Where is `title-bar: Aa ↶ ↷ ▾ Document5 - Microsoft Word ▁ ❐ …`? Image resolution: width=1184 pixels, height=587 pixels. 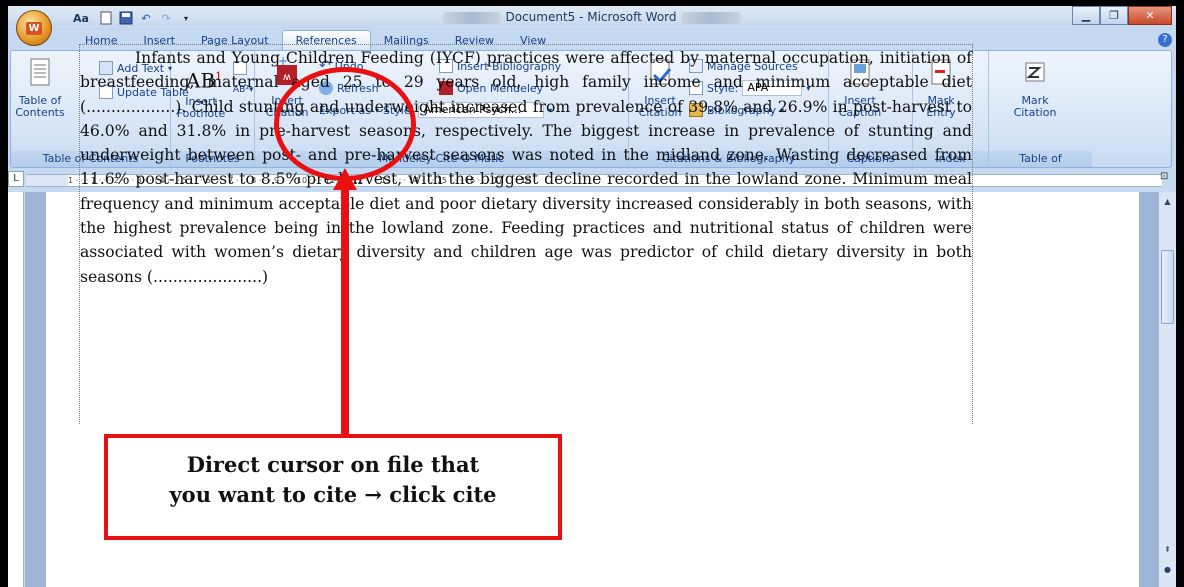
title-bar: Aa ↶ ↷ ▾ Document5 - Microsoft Word ▁ ❐ … is located at coordinates (592, 18).